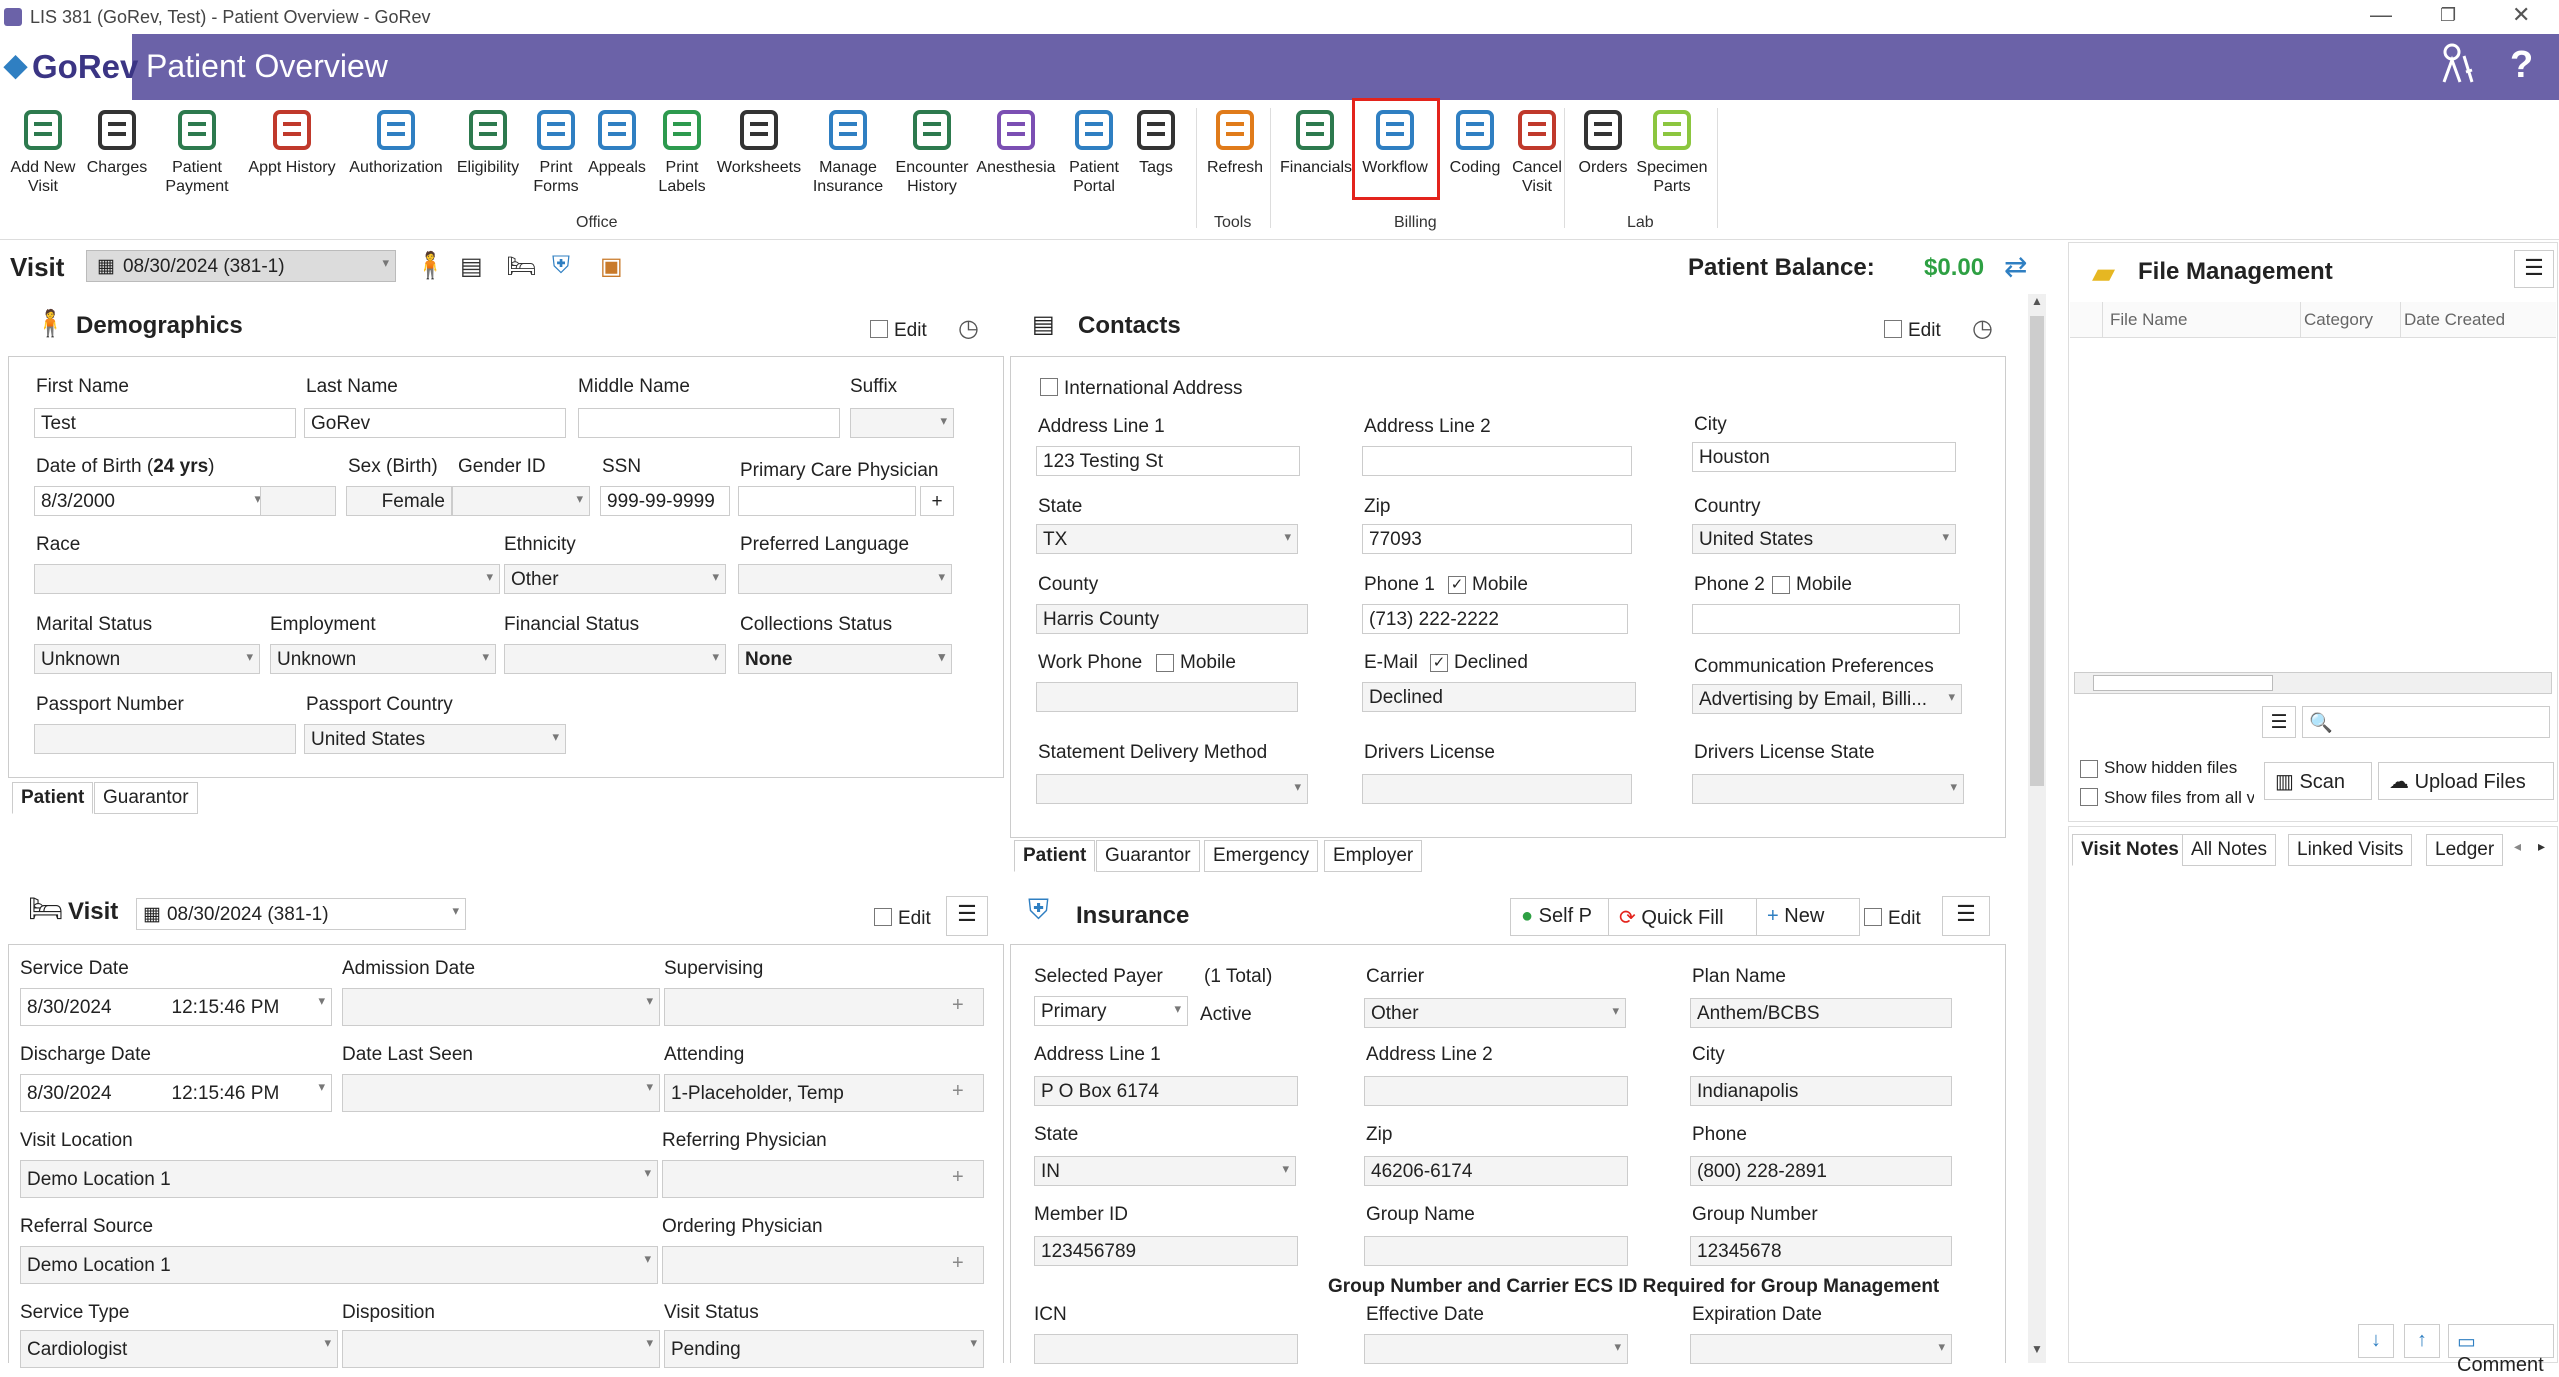  I want to click on col-date-created: Date Created, so click(2454, 320).